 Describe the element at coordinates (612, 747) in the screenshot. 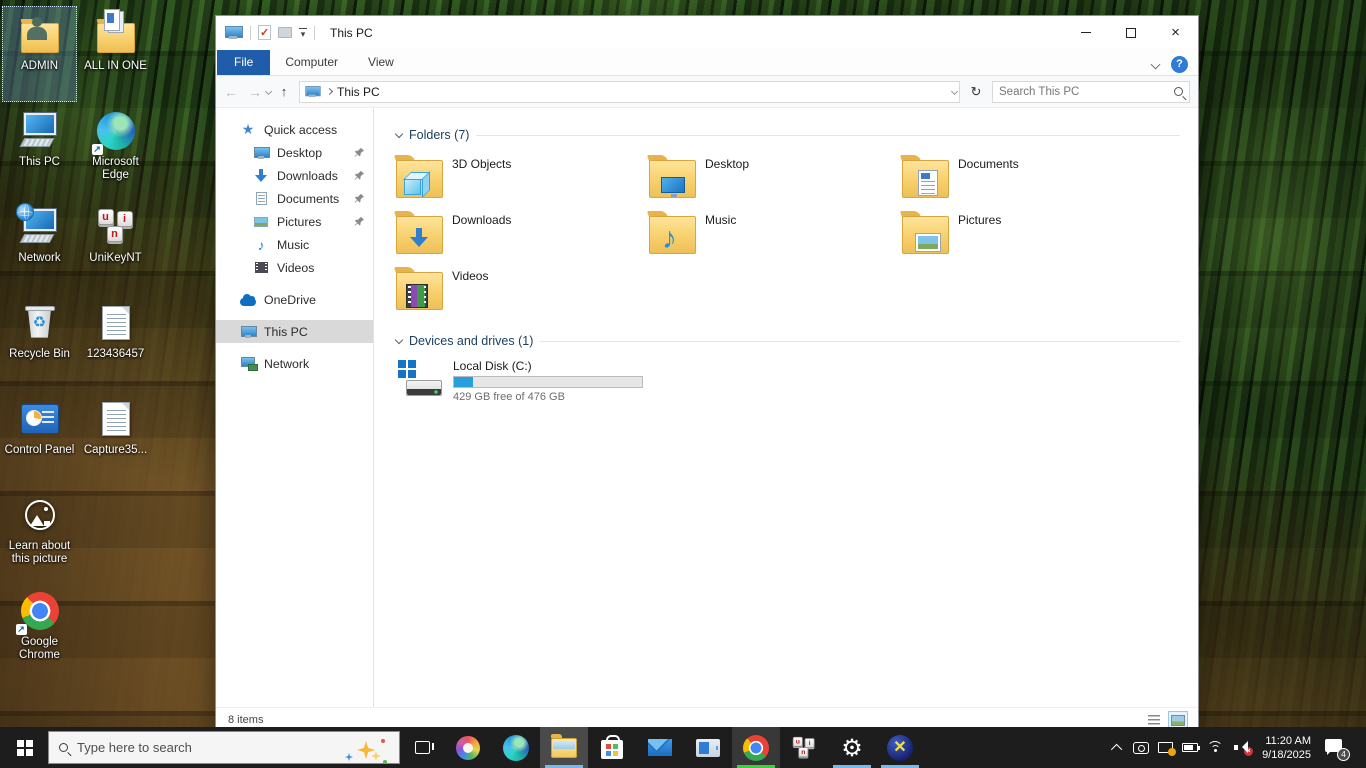

I see `taskbar-app-store` at that location.